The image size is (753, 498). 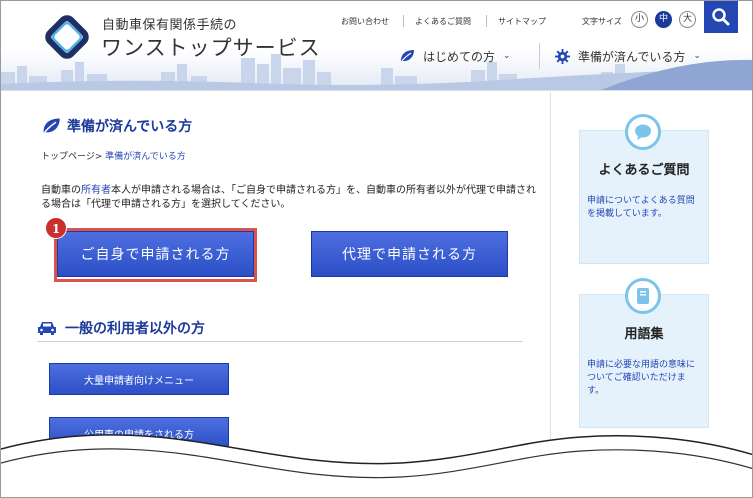 What do you see at coordinates (61, 190) in the screenshot?
I see `instruction-part: 自動車の` at bounding box center [61, 190].